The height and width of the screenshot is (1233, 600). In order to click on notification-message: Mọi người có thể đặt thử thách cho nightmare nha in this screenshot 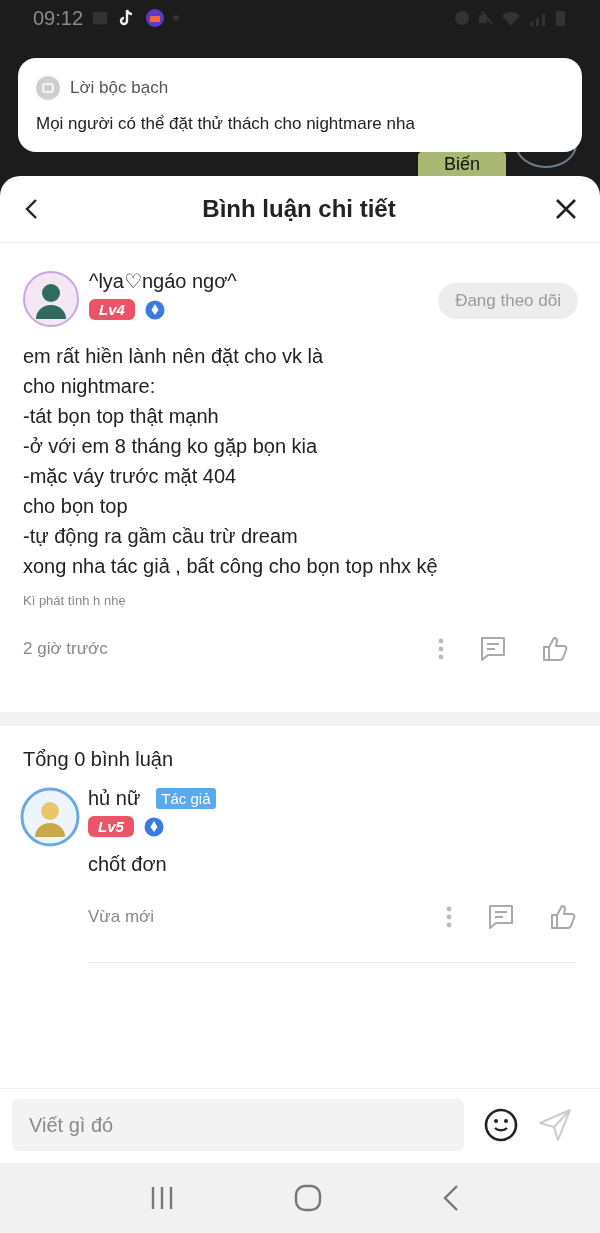, I will do `click(226, 124)`.